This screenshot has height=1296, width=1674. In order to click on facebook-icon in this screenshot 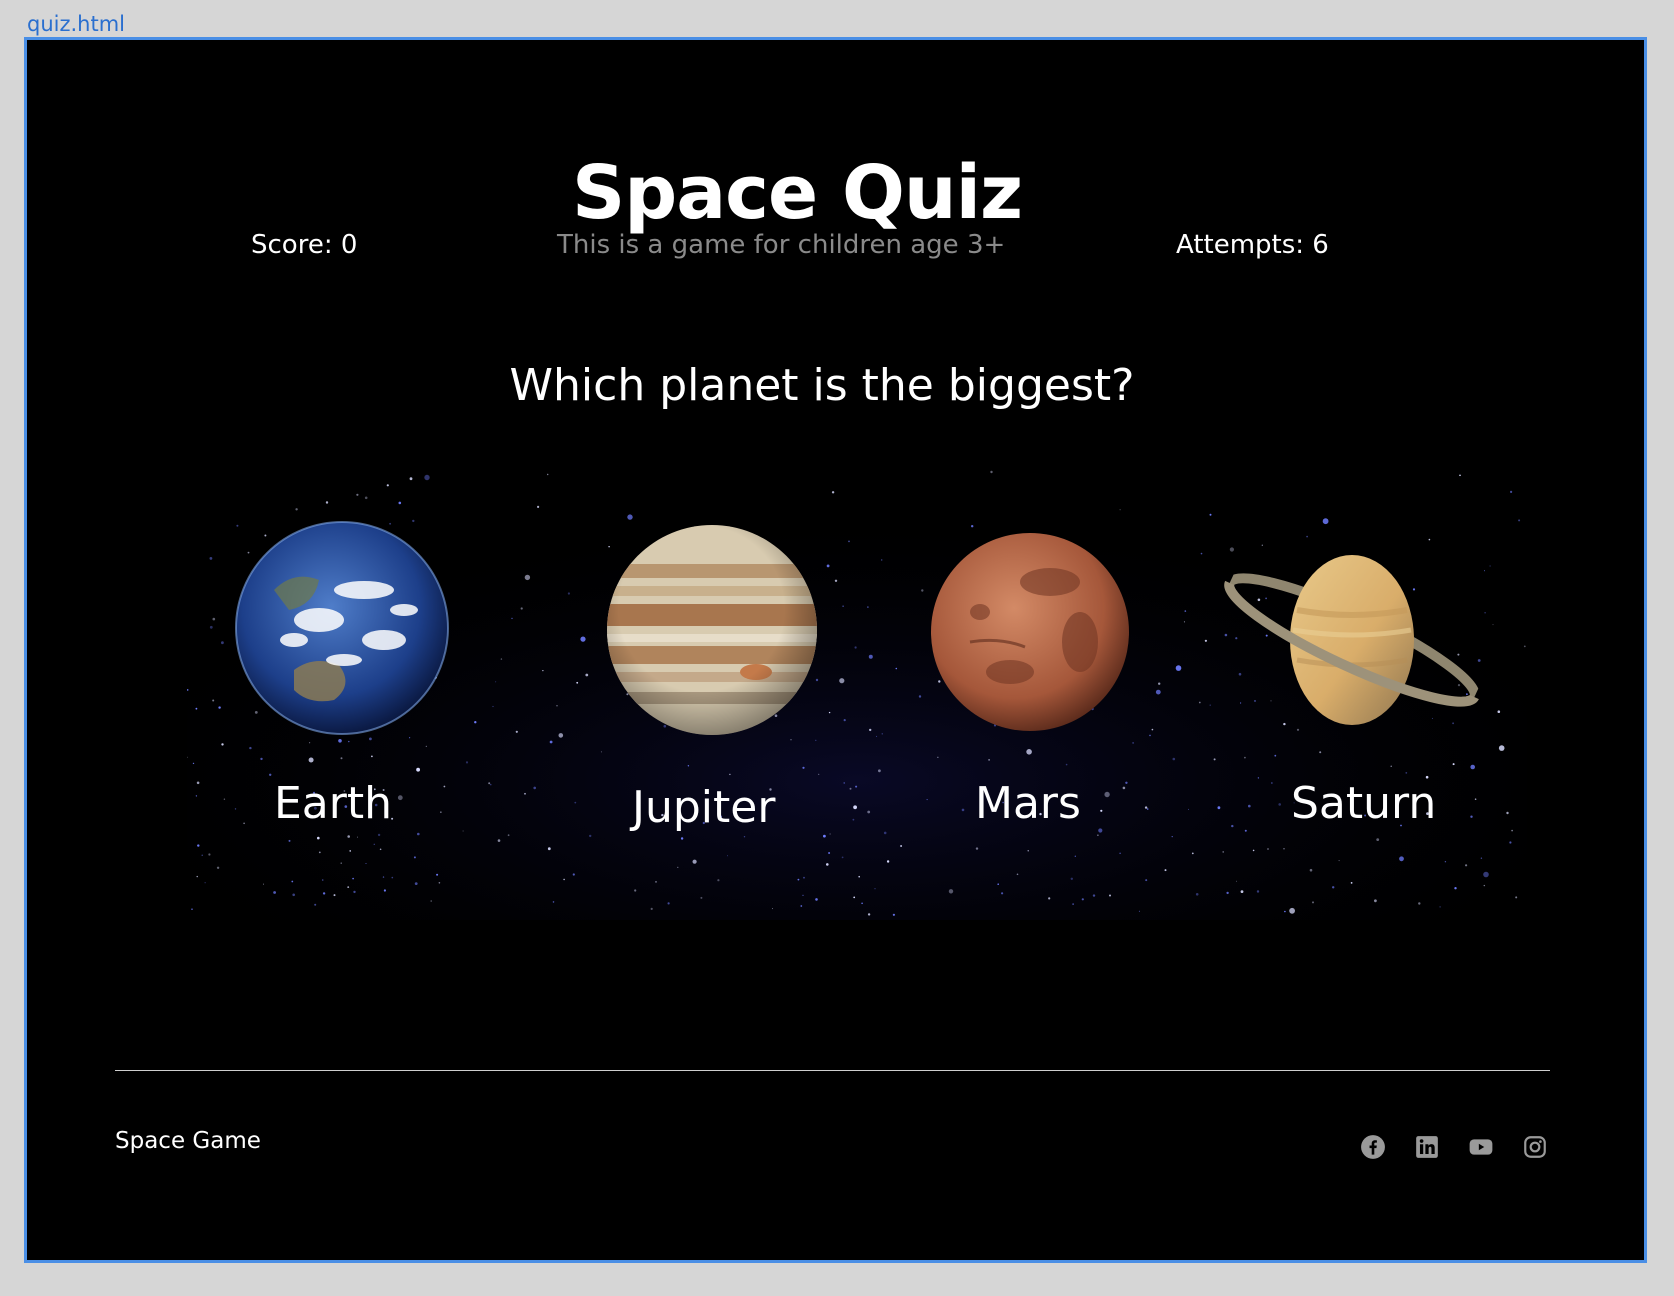, I will do `click(1373, 1147)`.